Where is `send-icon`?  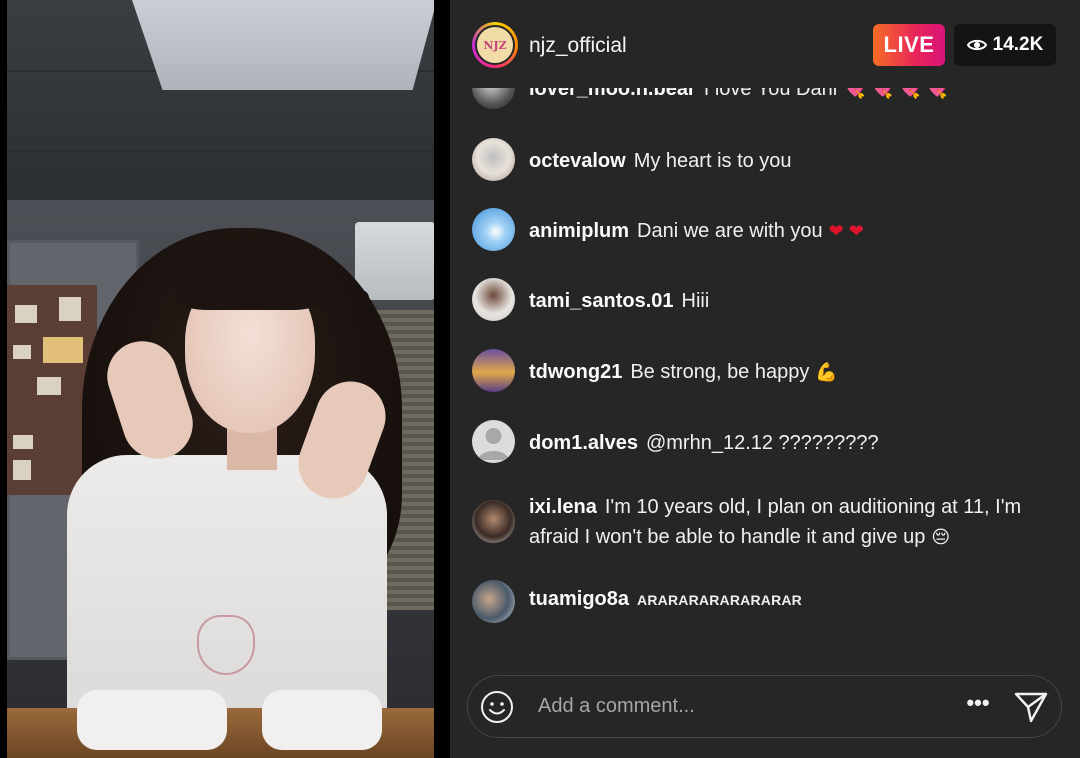 send-icon is located at coordinates (1031, 707).